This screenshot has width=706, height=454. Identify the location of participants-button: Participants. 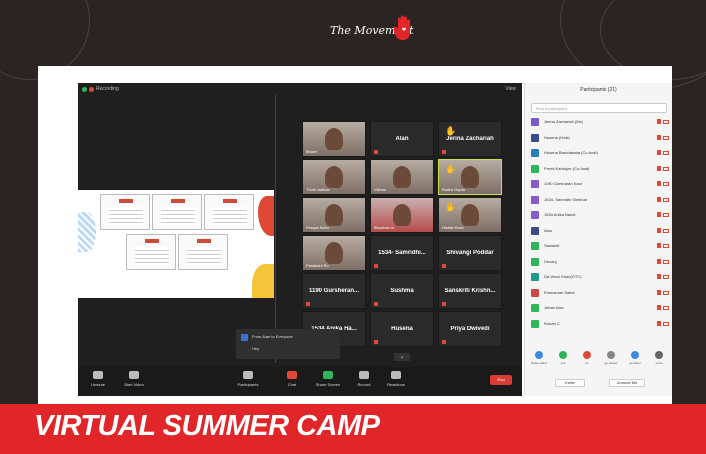
(248, 379).